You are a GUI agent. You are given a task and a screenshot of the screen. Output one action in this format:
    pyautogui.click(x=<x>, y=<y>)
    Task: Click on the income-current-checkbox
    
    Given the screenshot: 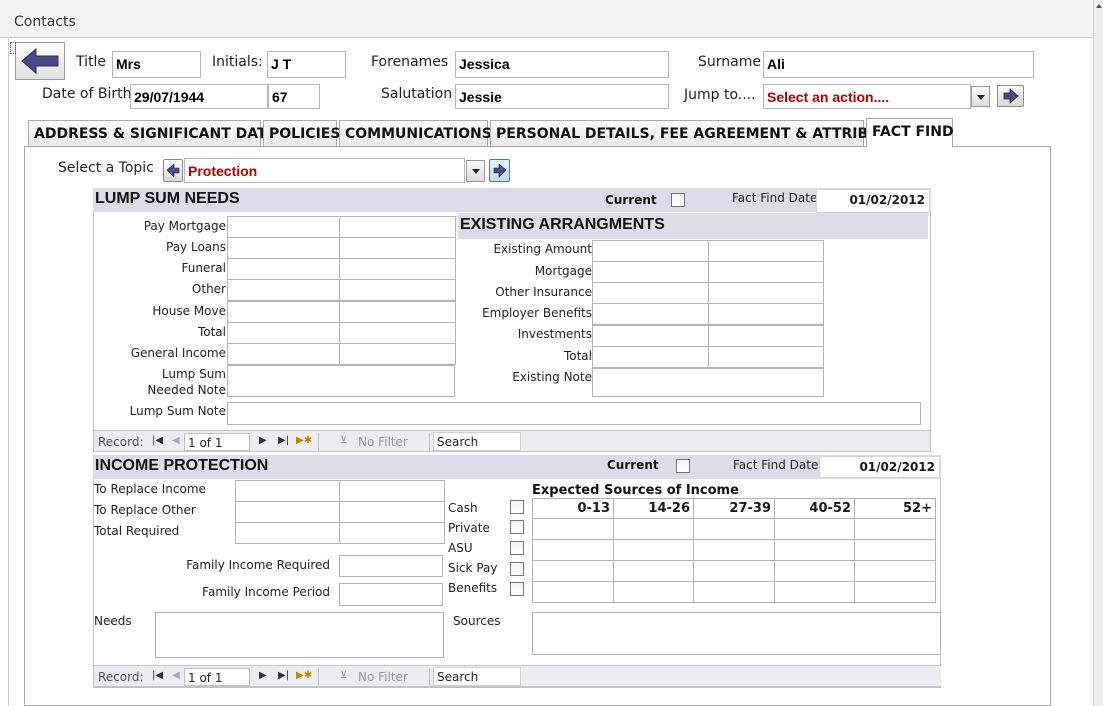 What is the action you would take?
    pyautogui.click(x=683, y=466)
    